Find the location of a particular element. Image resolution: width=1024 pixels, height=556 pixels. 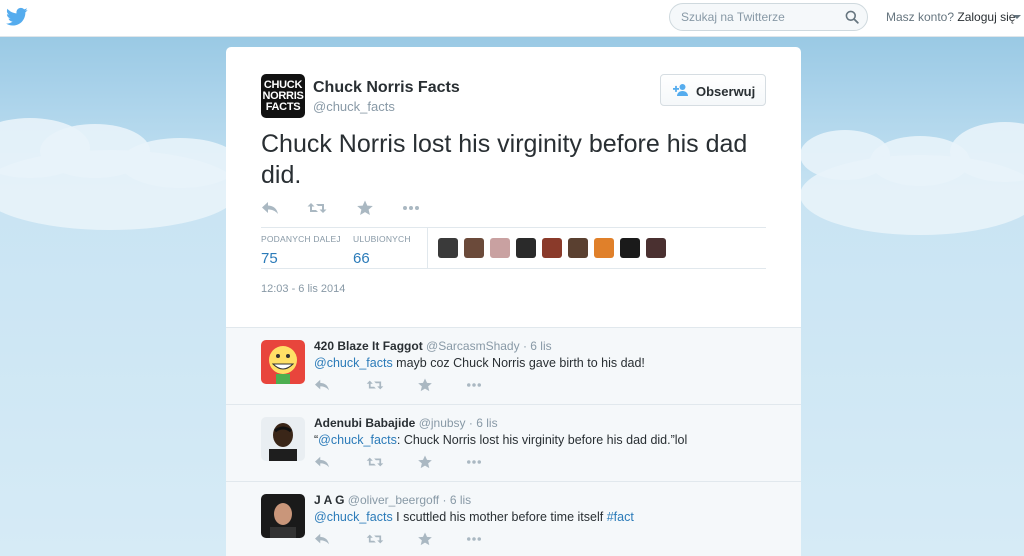

hashtag-link: #fact is located at coordinates (620, 517).